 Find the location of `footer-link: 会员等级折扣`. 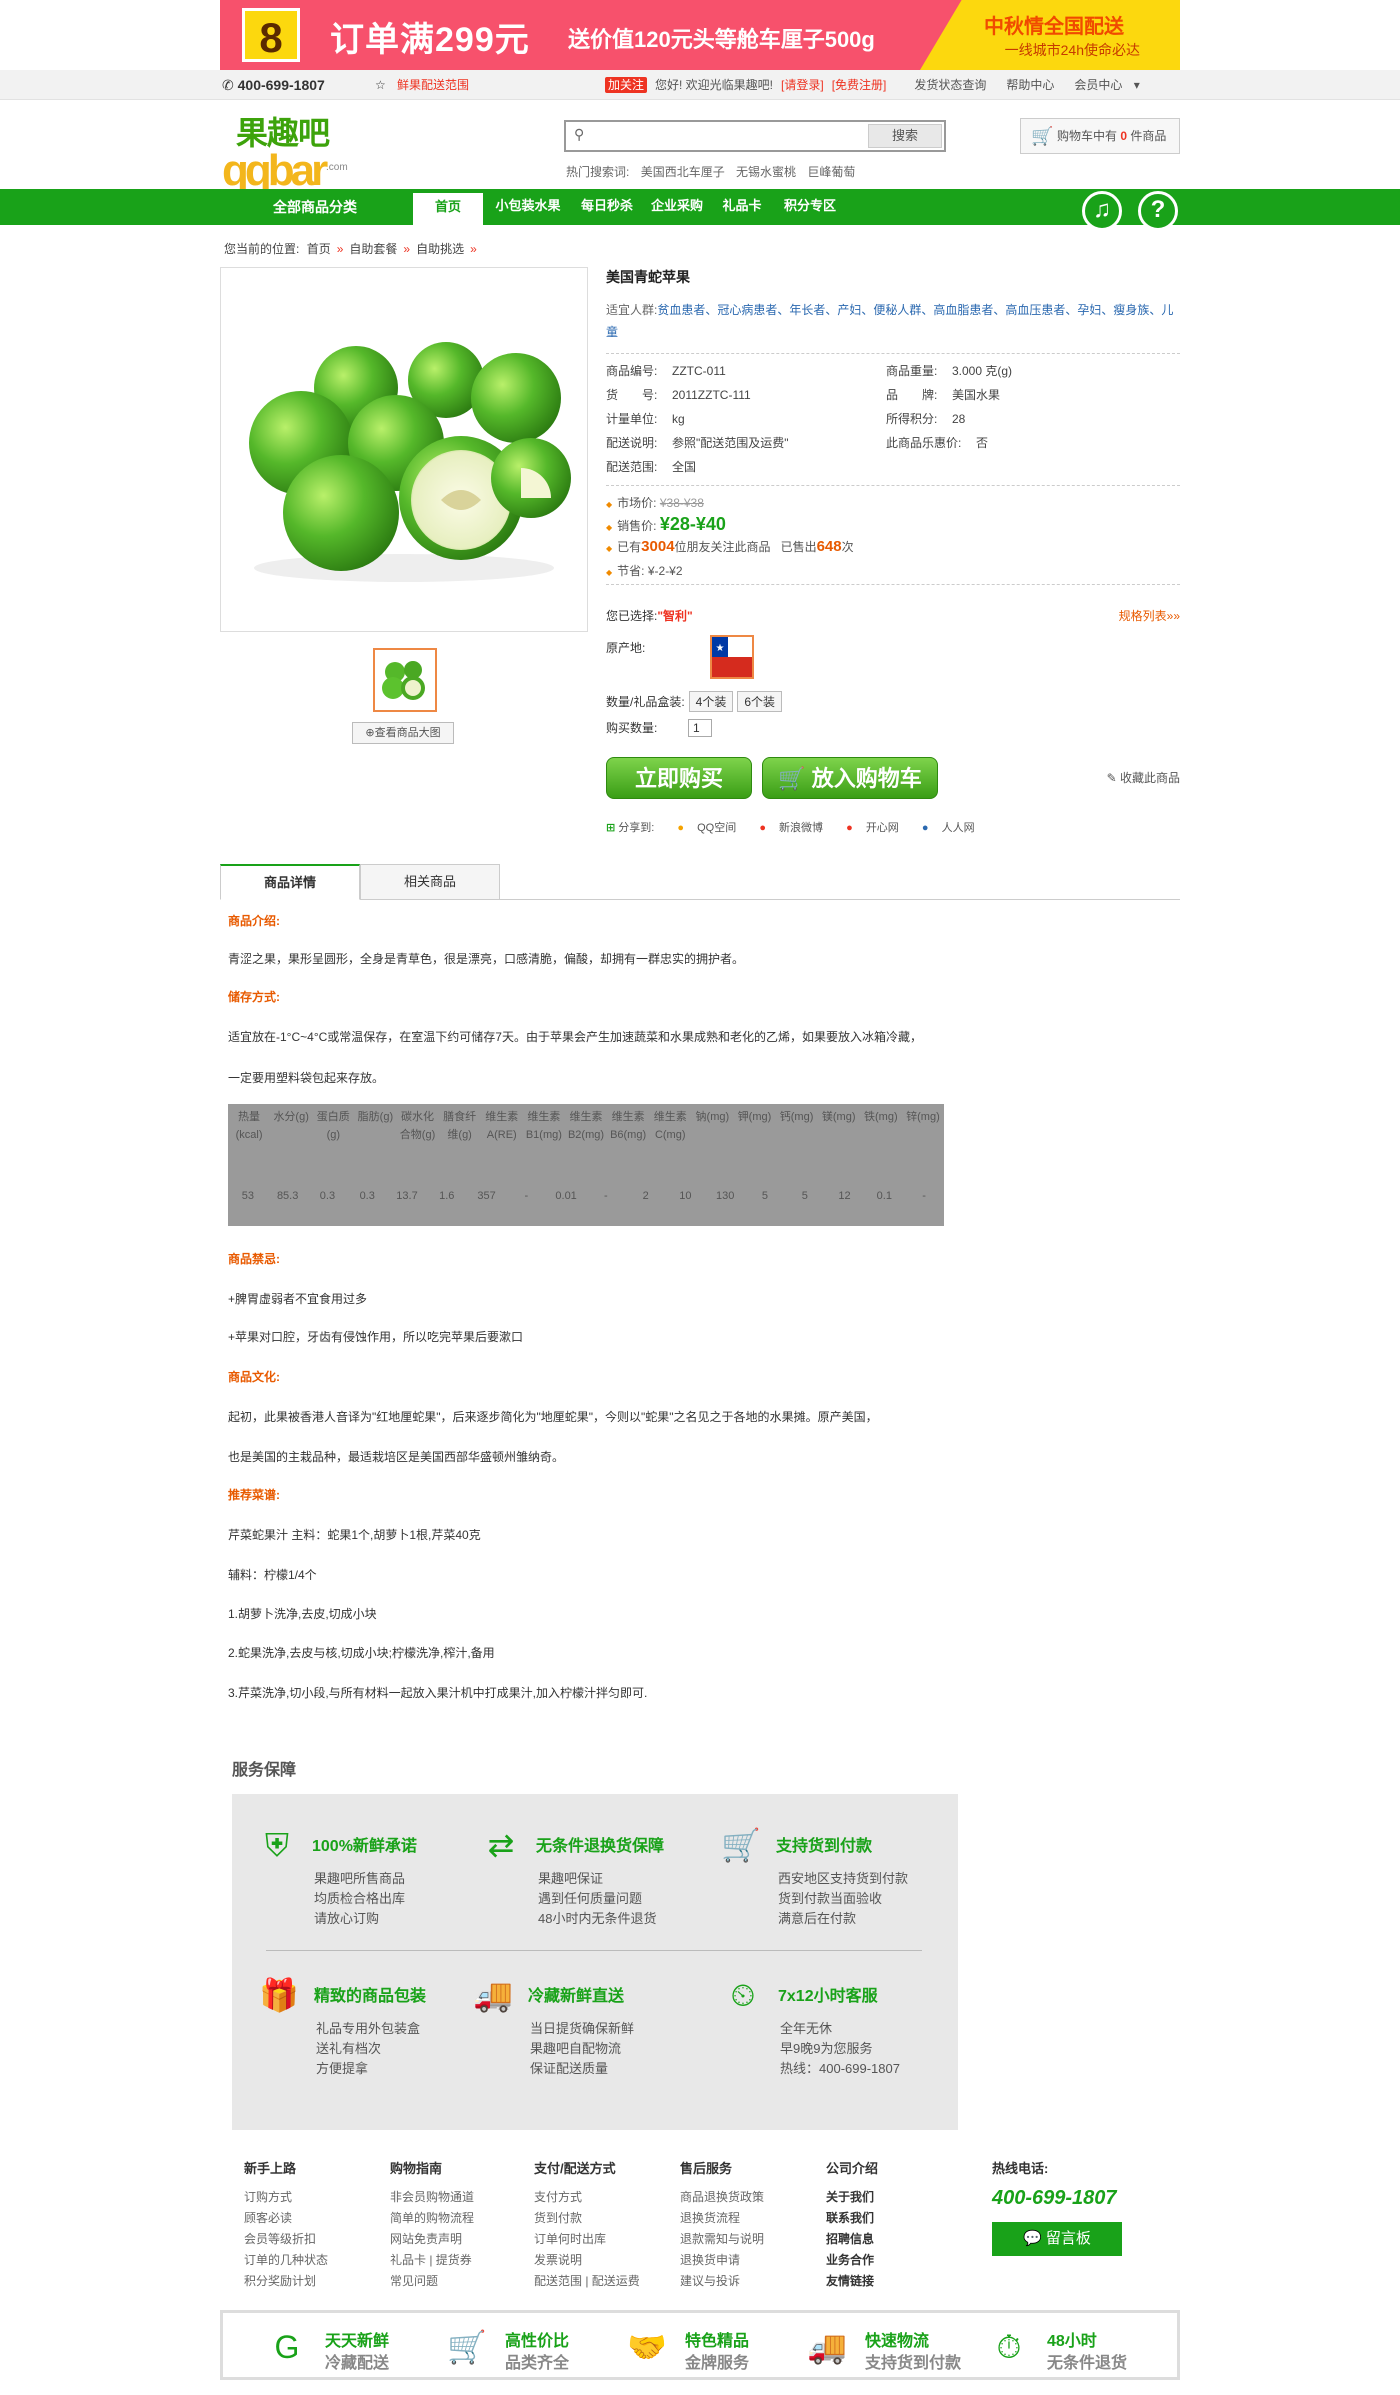

footer-link: 会员等级折扣 is located at coordinates (286, 2239).